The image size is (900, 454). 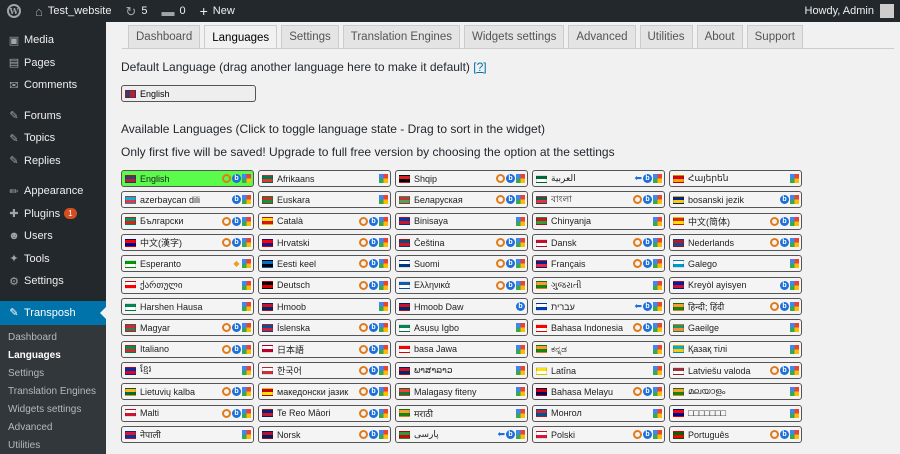 What do you see at coordinates (53, 236) in the screenshot?
I see `sidebar-item-users: ☻ Users` at bounding box center [53, 236].